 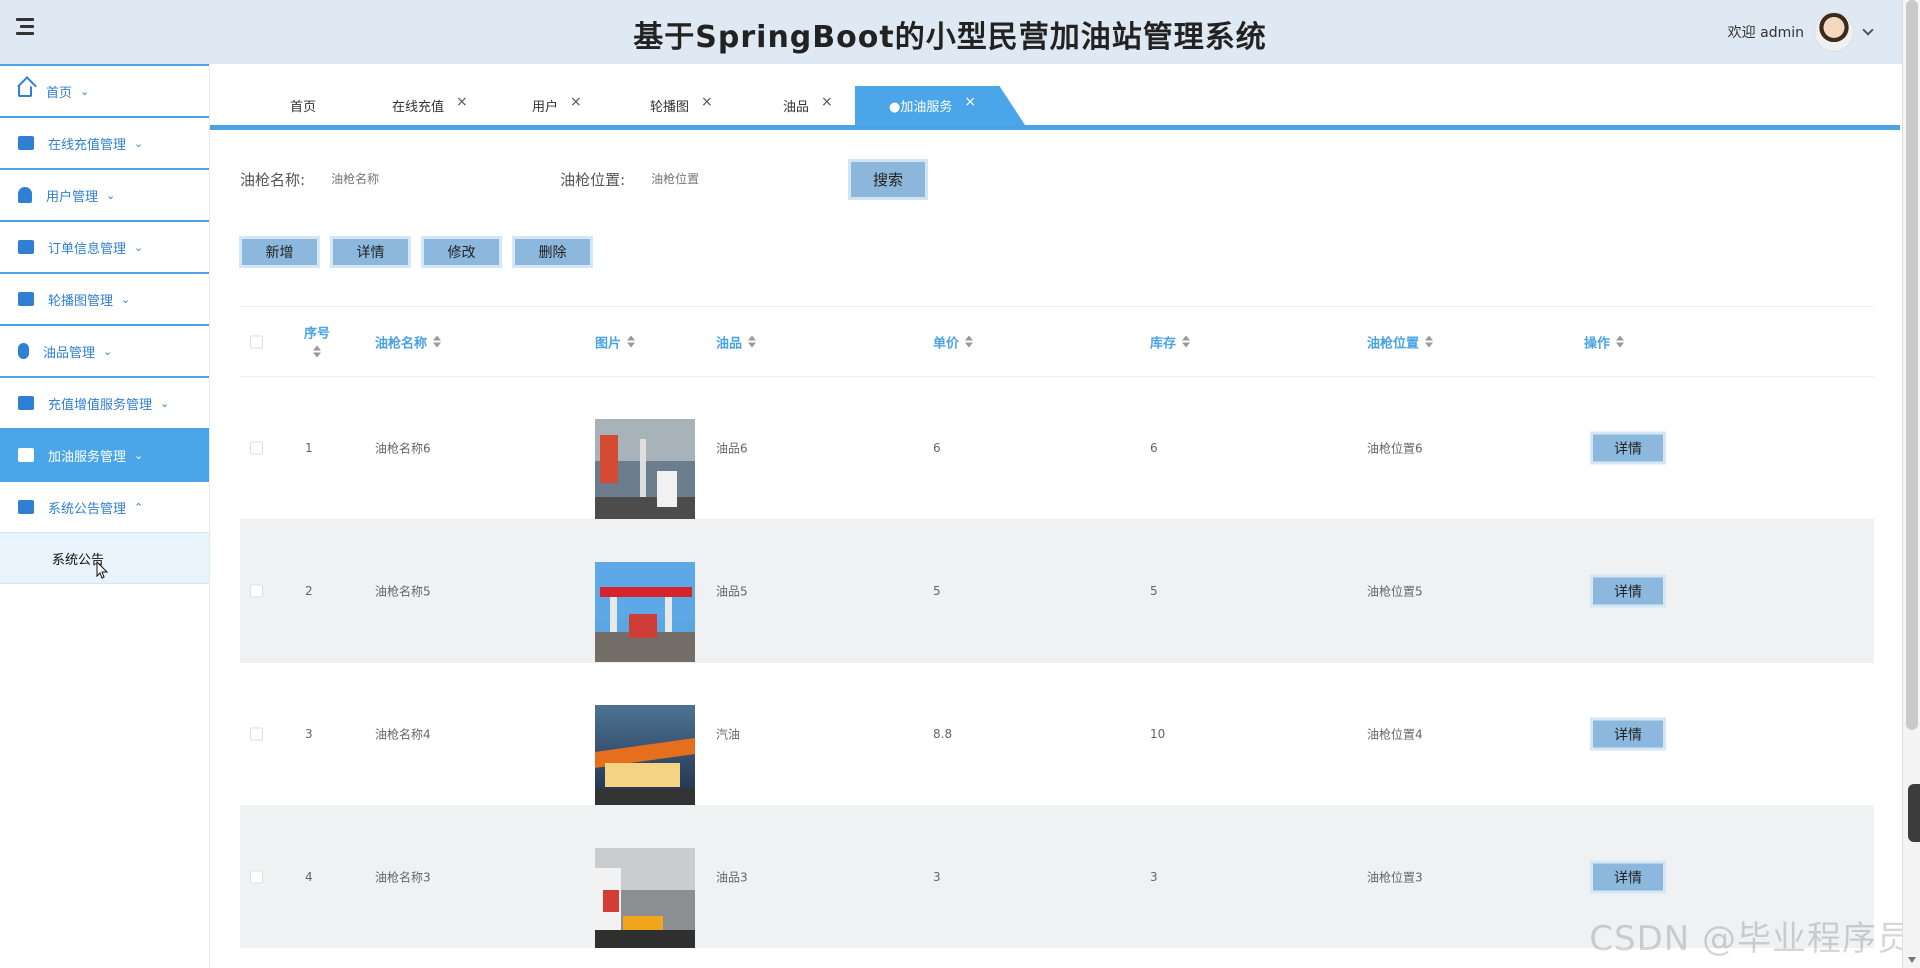 I want to click on action-toolbar: 新增 详情 修改 删除, so click(x=416, y=252).